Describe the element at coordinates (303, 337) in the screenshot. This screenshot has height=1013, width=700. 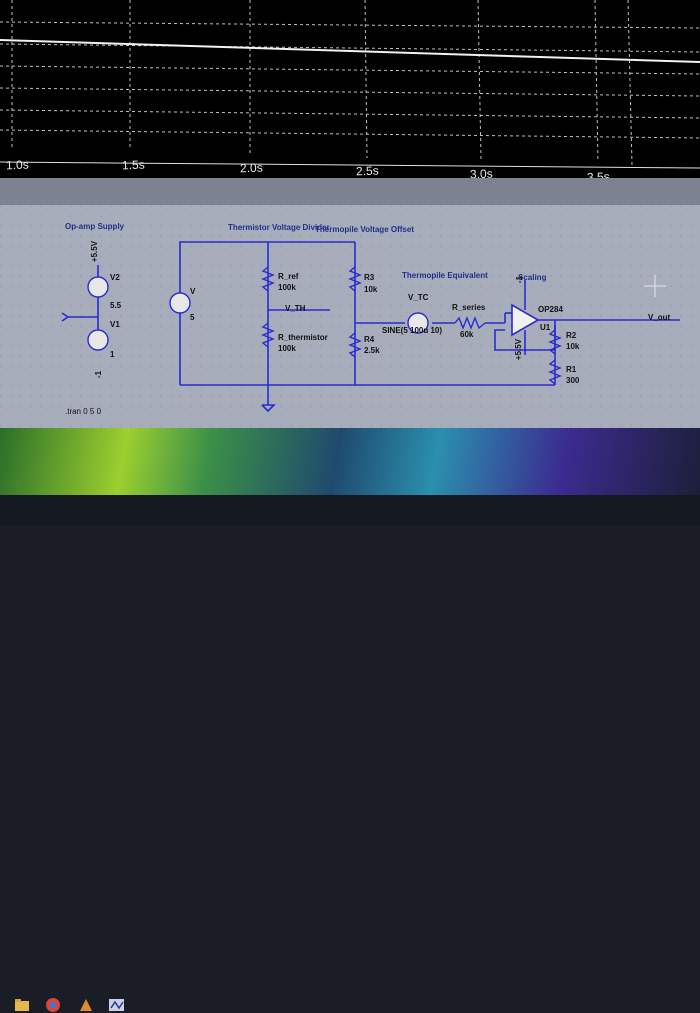
I see `comp-r-thermistor: R_thermistor` at that location.